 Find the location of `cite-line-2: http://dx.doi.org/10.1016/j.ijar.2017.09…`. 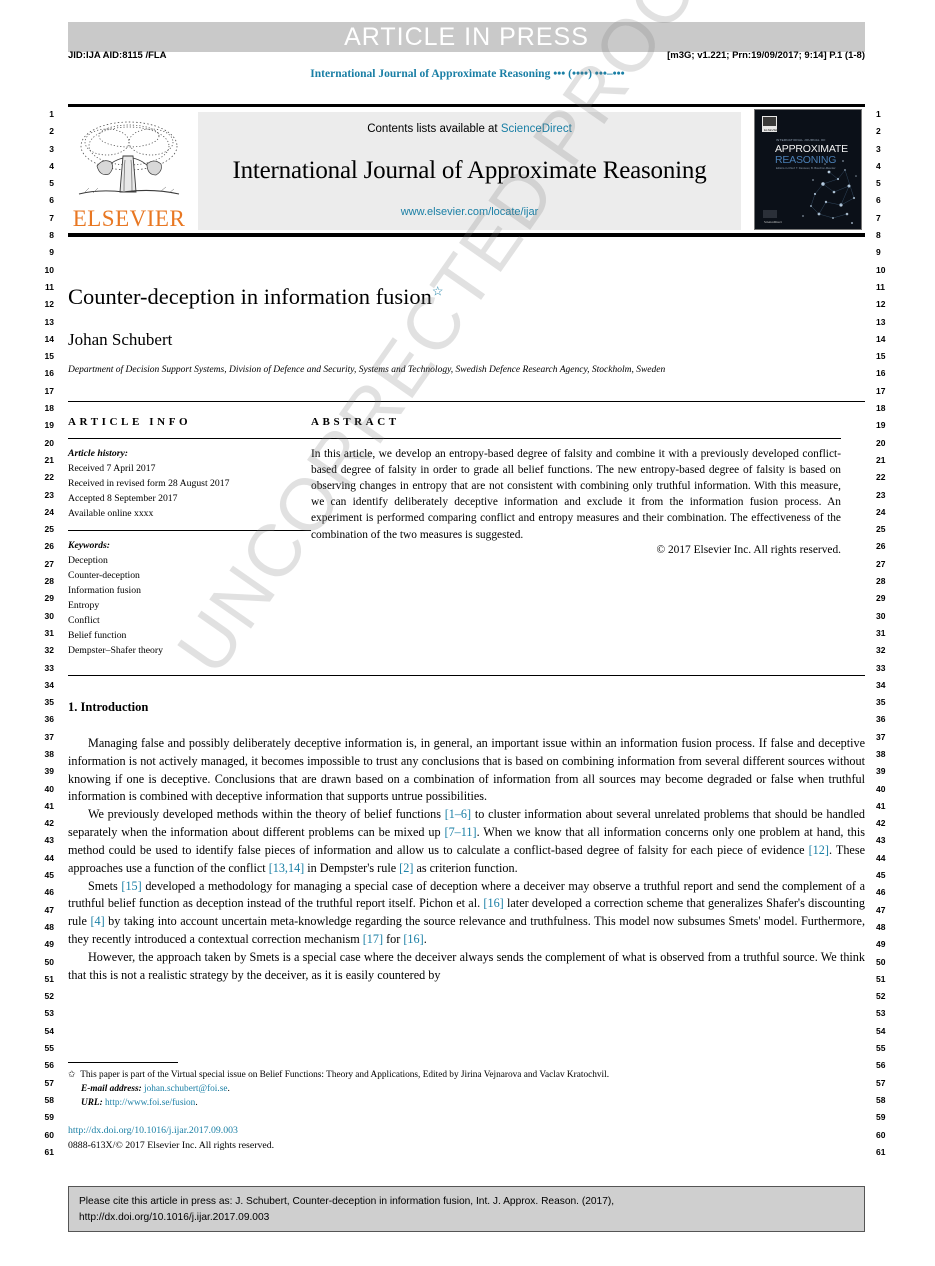

cite-line-2: http://dx.doi.org/10.1016/j.ijar.2017.09… is located at coordinates (466, 1218).